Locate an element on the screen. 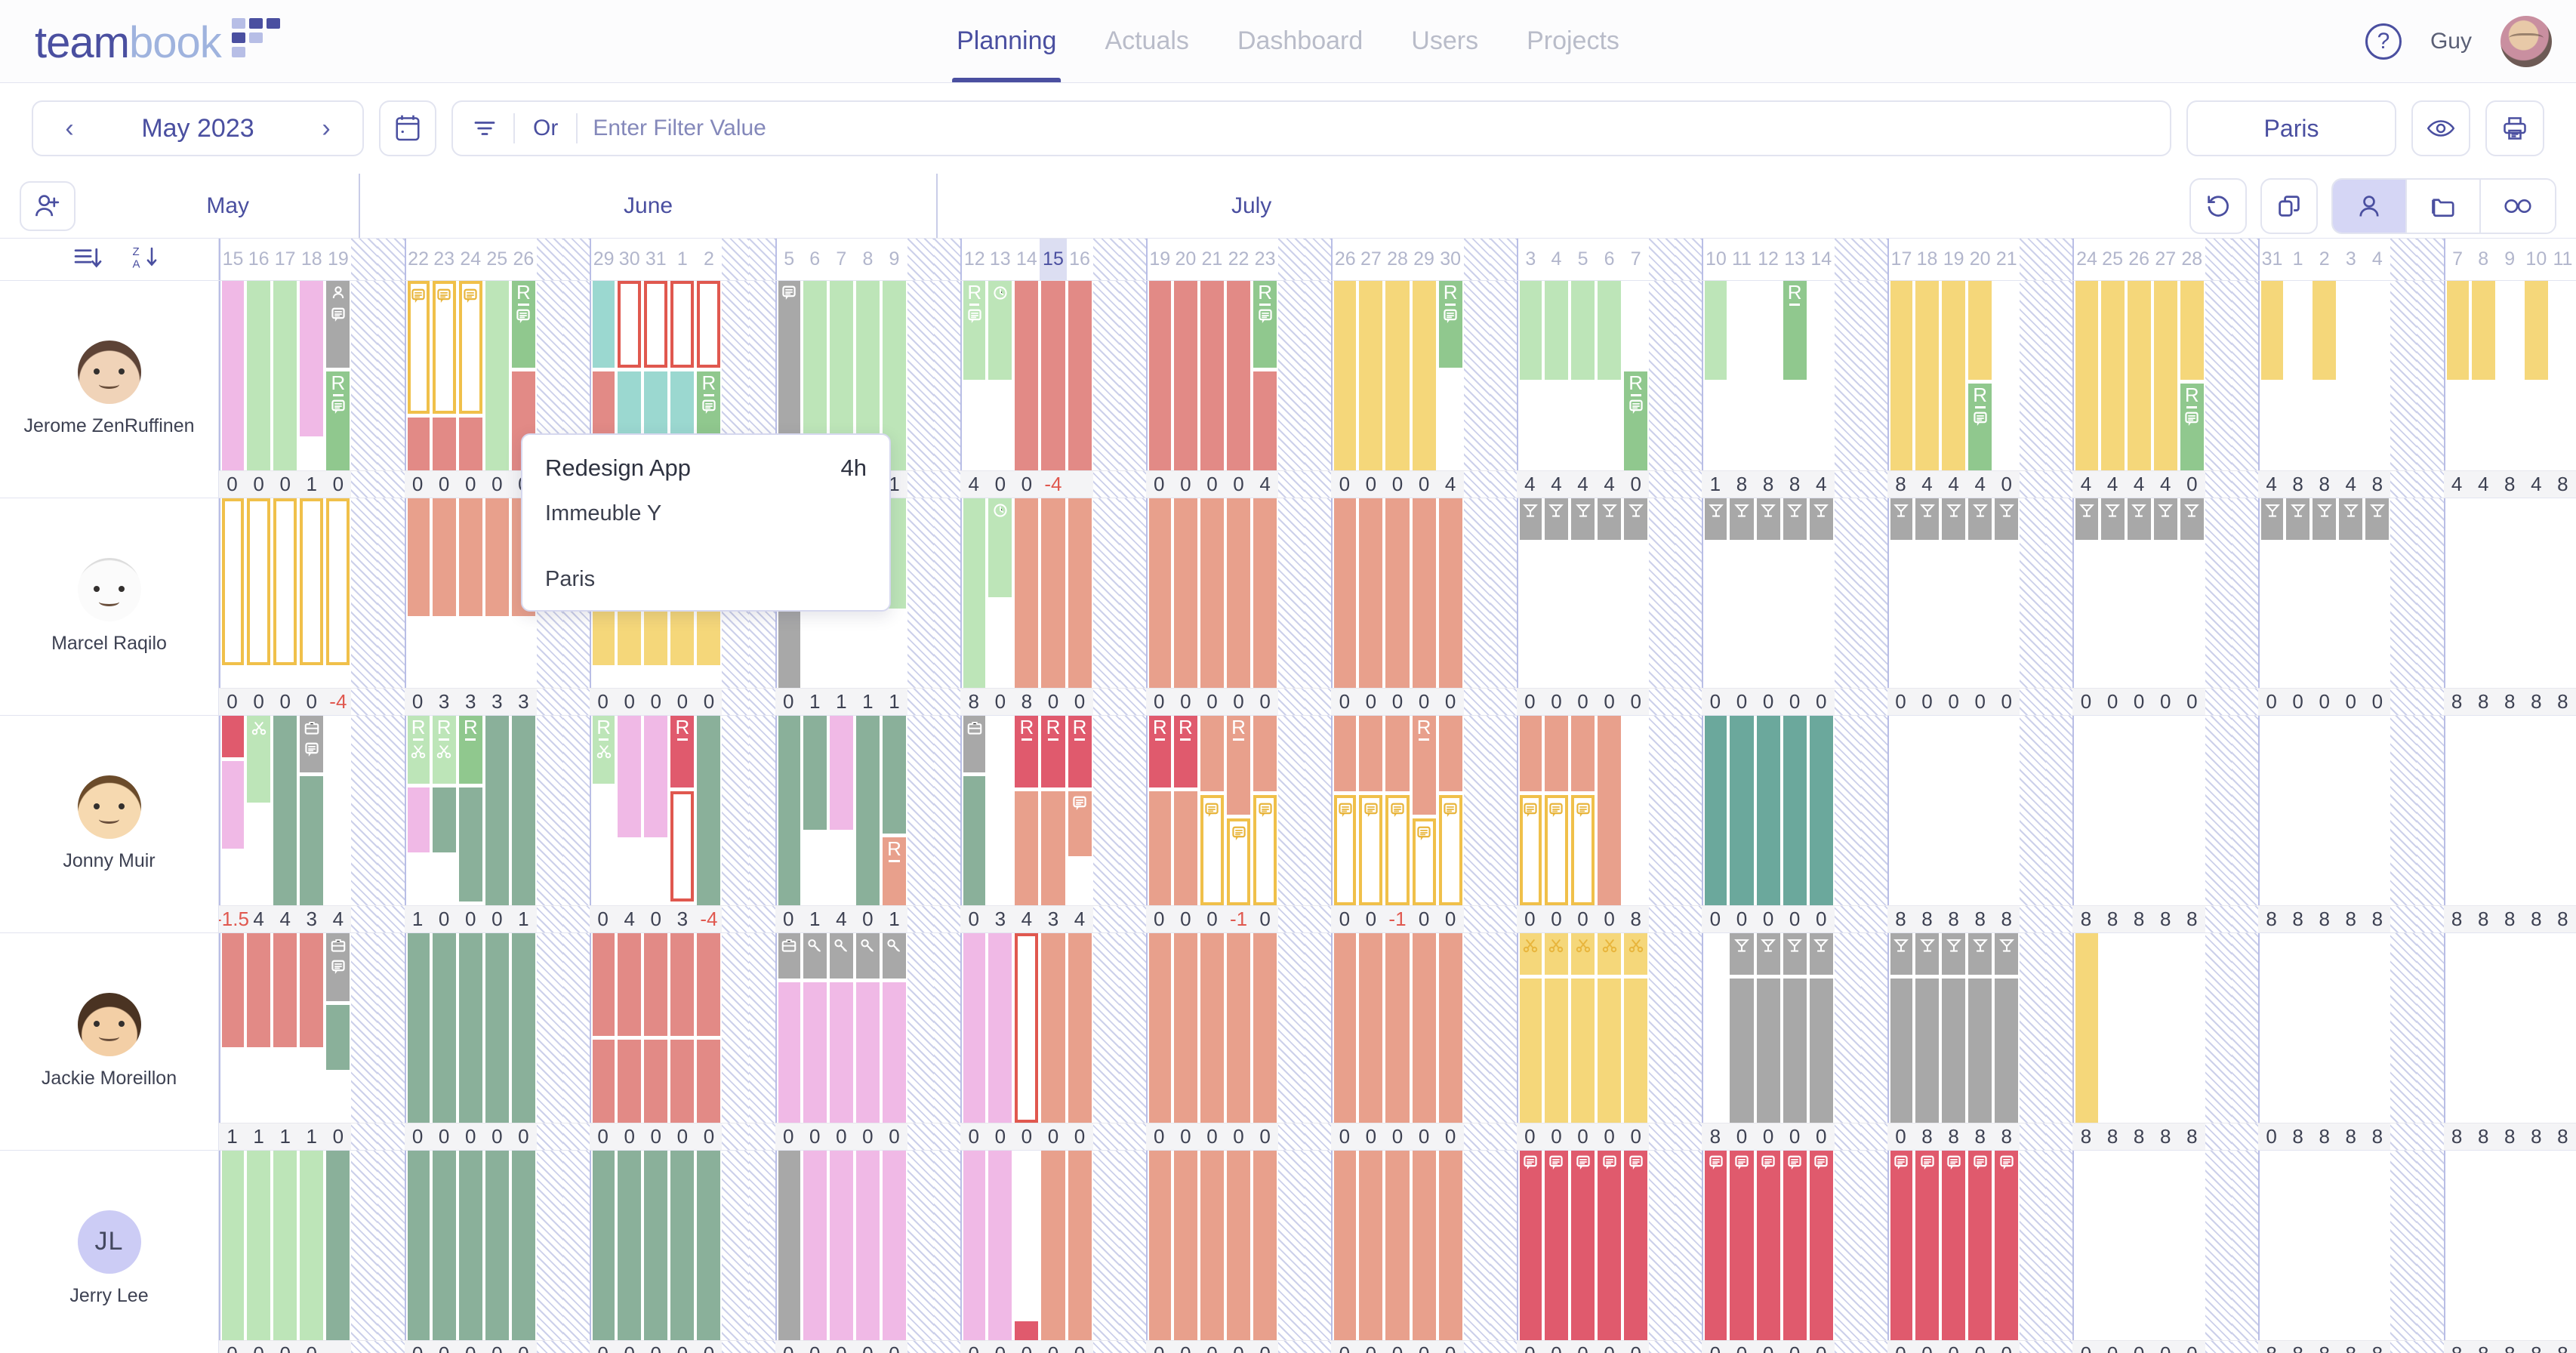 This screenshot has width=2576, height=1353. next-period-button: › is located at coordinates (326, 128).